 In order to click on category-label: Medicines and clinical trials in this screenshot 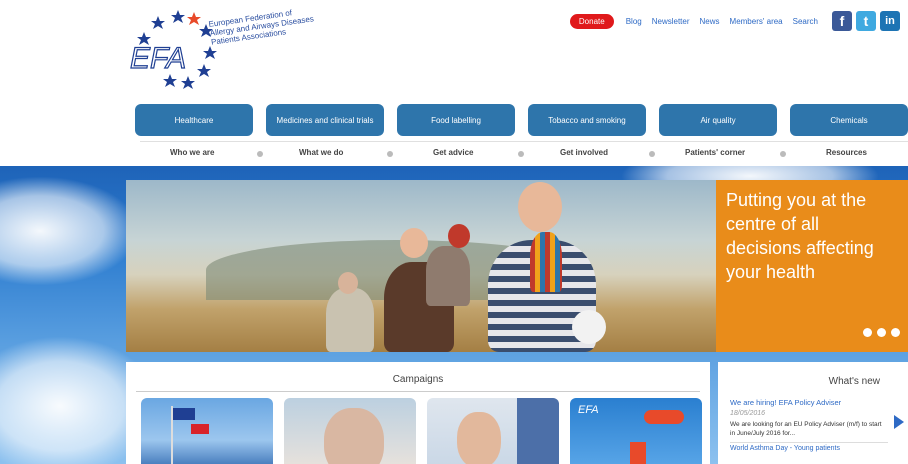, I will do `click(325, 120)`.